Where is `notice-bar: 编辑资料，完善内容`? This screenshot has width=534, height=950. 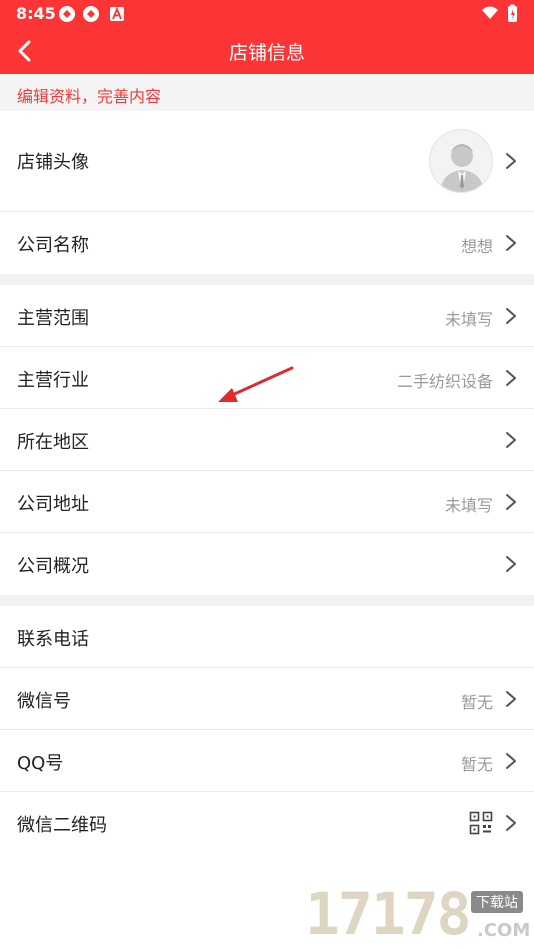 notice-bar: 编辑资料，完善内容 is located at coordinates (267, 92).